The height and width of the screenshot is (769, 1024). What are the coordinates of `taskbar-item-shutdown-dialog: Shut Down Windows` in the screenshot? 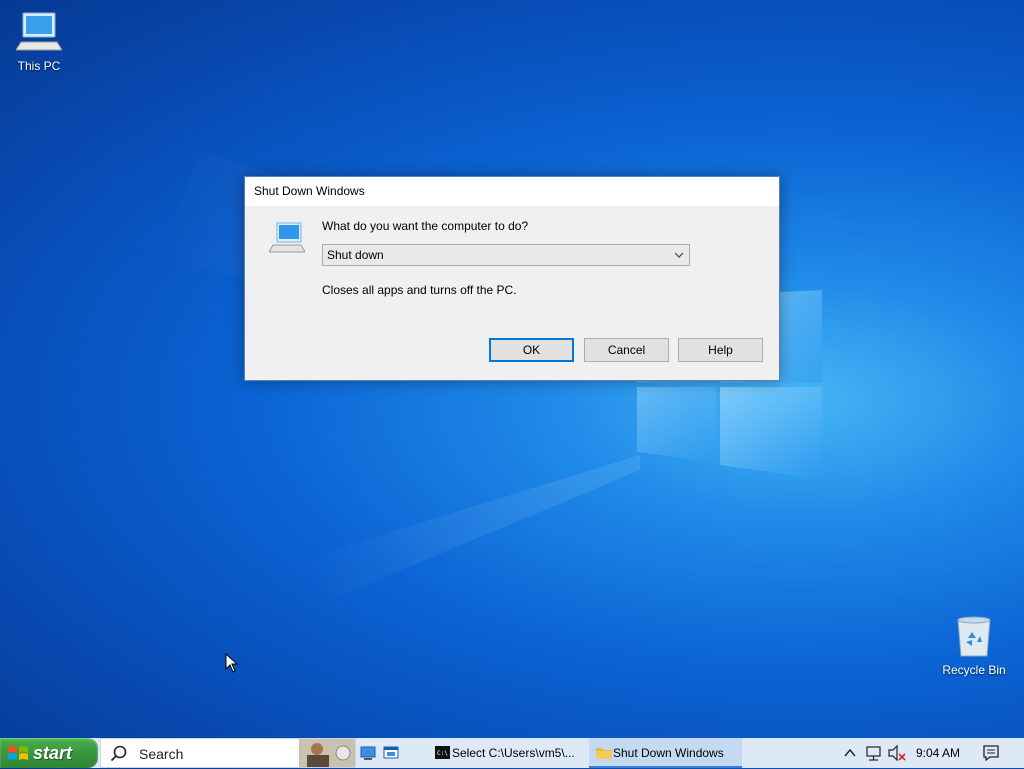 It's located at (665, 753).